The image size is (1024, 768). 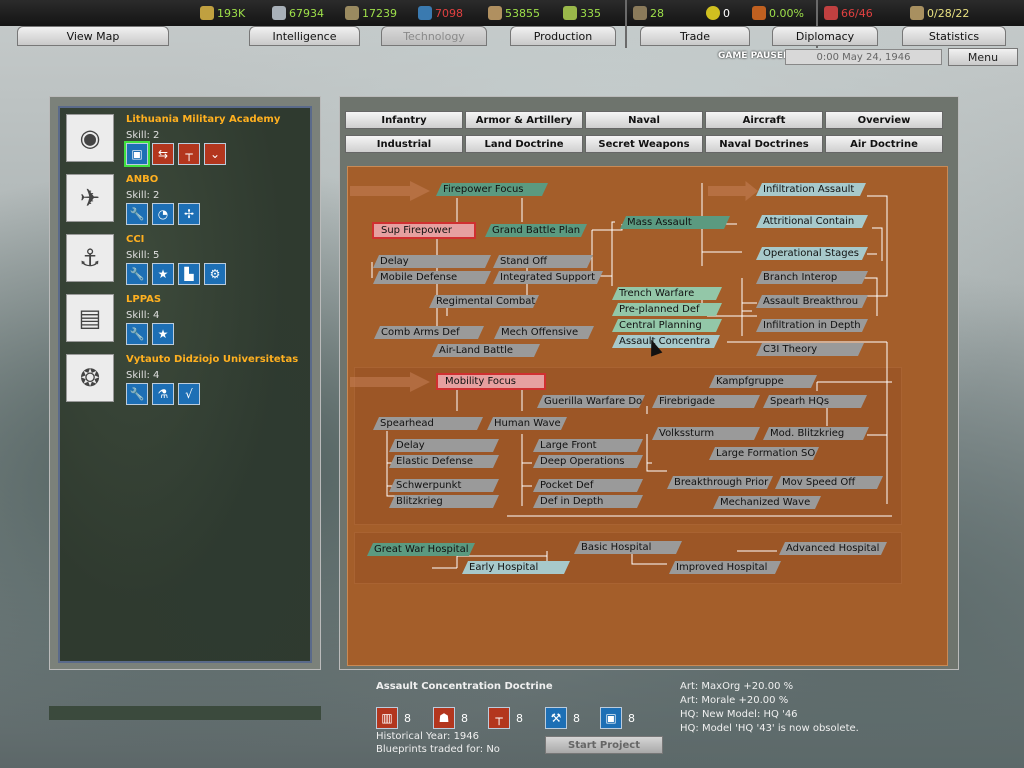 What do you see at coordinates (833, 548) in the screenshot?
I see `tech-node: Advanced Hospital` at bounding box center [833, 548].